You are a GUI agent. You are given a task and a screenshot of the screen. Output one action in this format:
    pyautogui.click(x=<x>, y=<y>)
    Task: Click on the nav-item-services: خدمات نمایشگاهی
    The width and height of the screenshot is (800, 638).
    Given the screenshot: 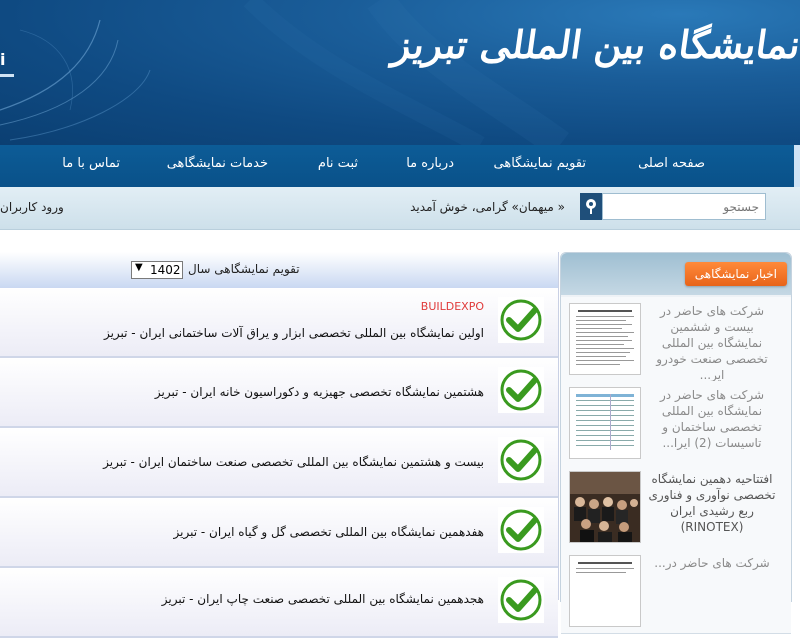 What is the action you would take?
    pyautogui.click(x=217, y=163)
    